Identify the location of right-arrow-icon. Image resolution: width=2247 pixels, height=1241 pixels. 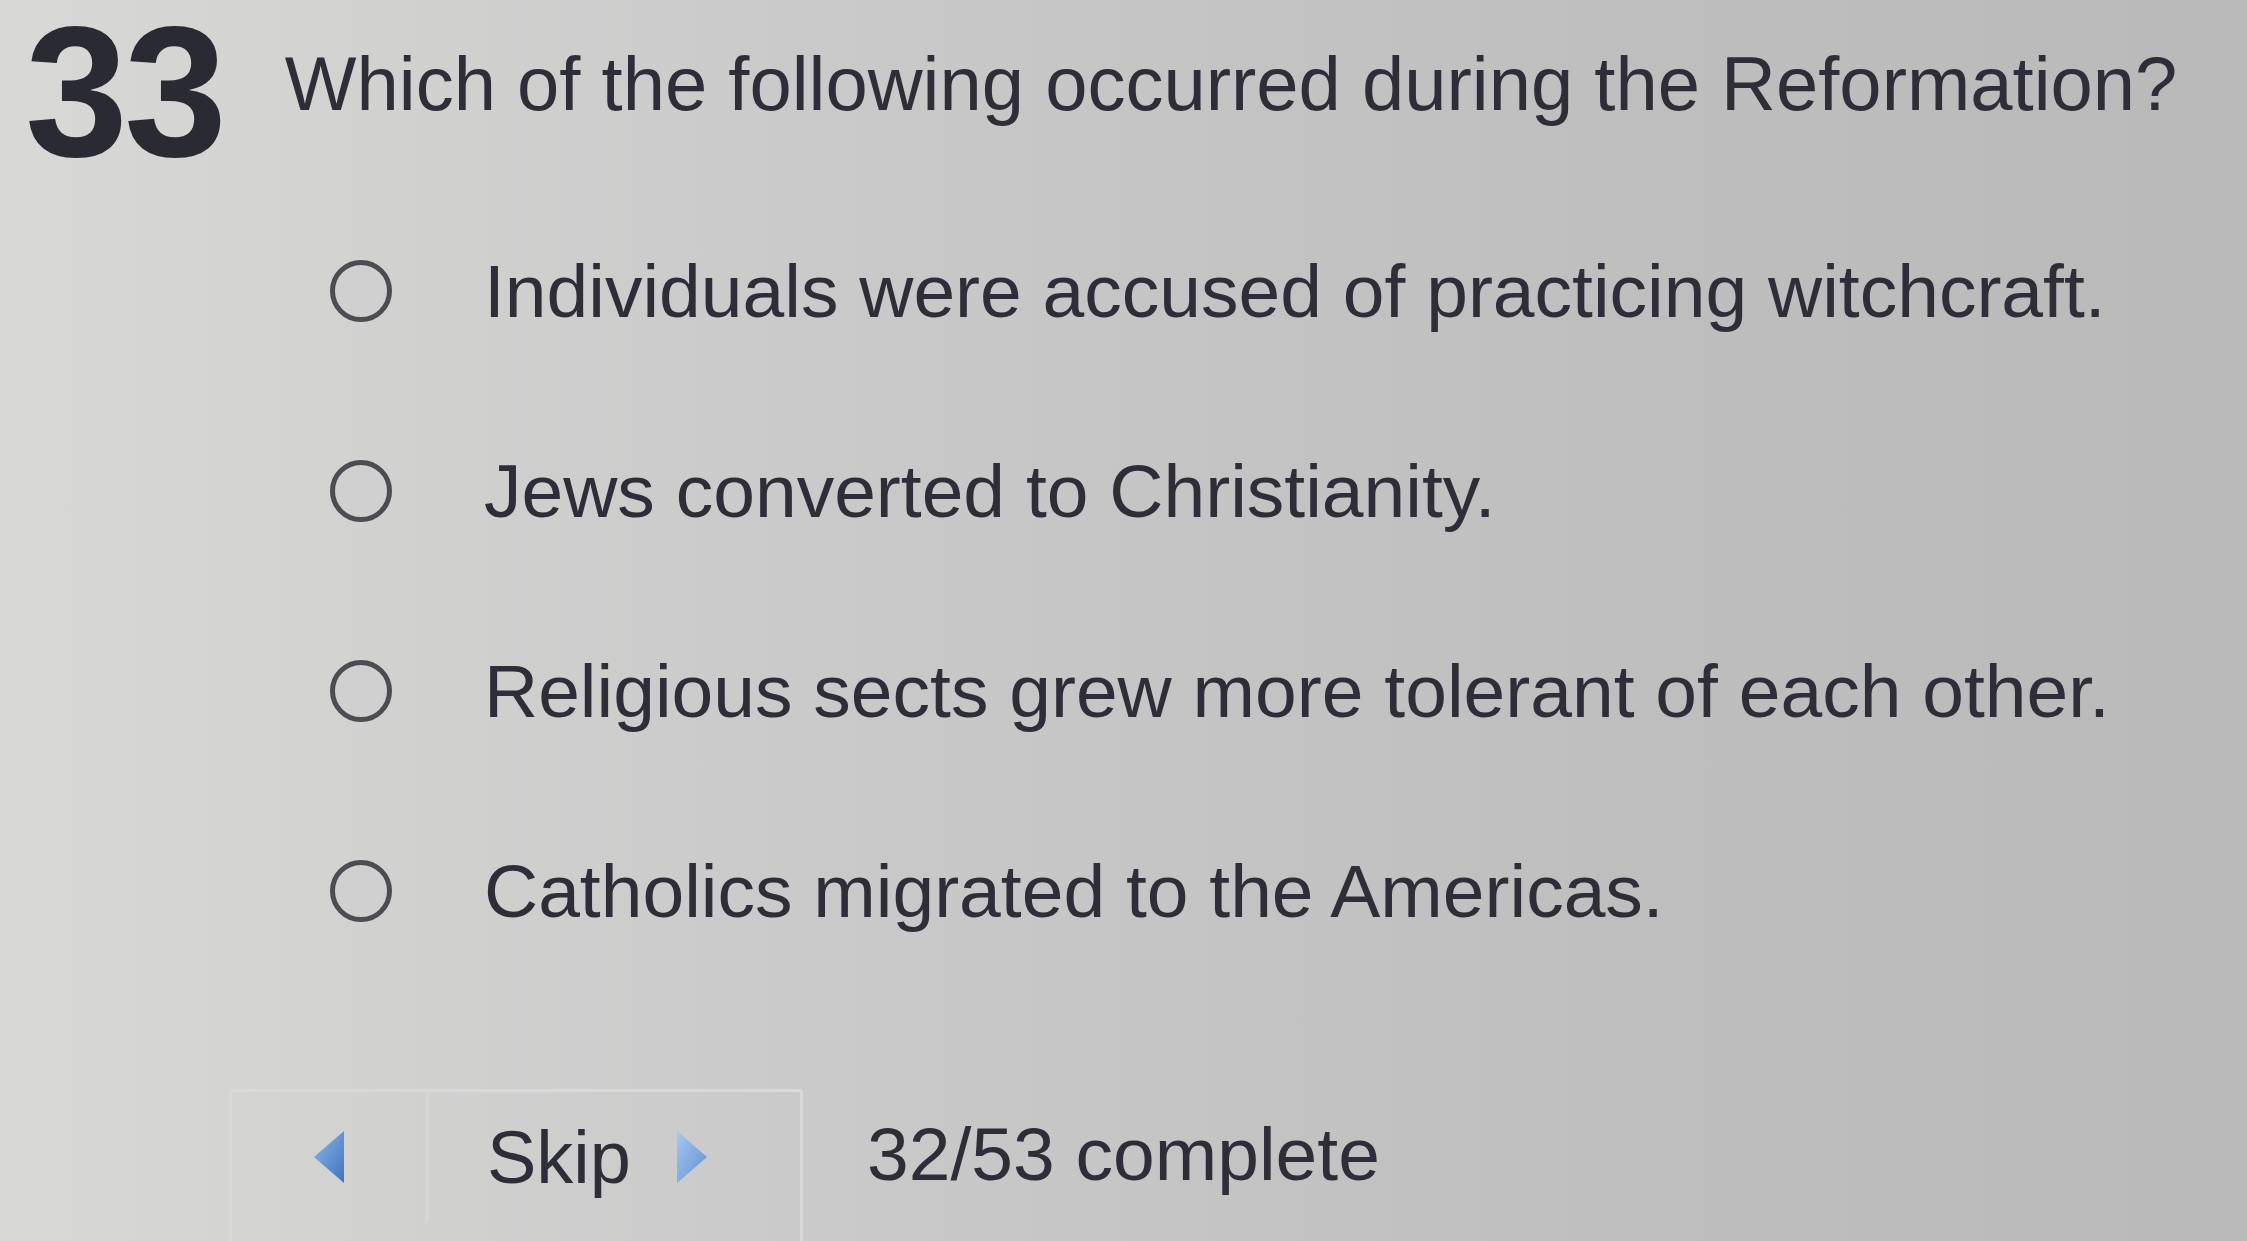
(691, 1157).